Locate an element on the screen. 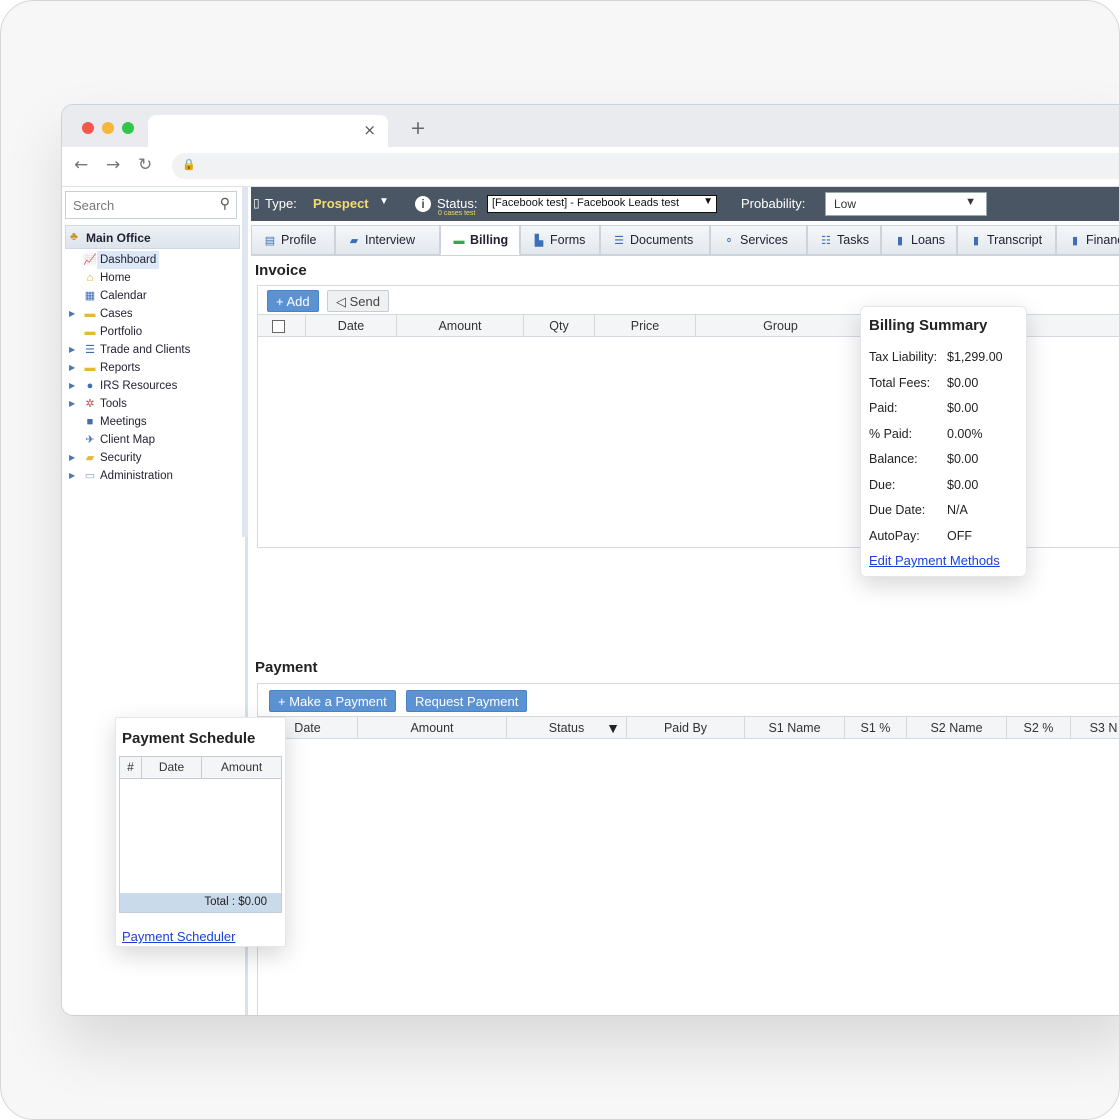 This screenshot has width=1120, height=1120. tab-services: ⚬ Services is located at coordinates (758, 240).